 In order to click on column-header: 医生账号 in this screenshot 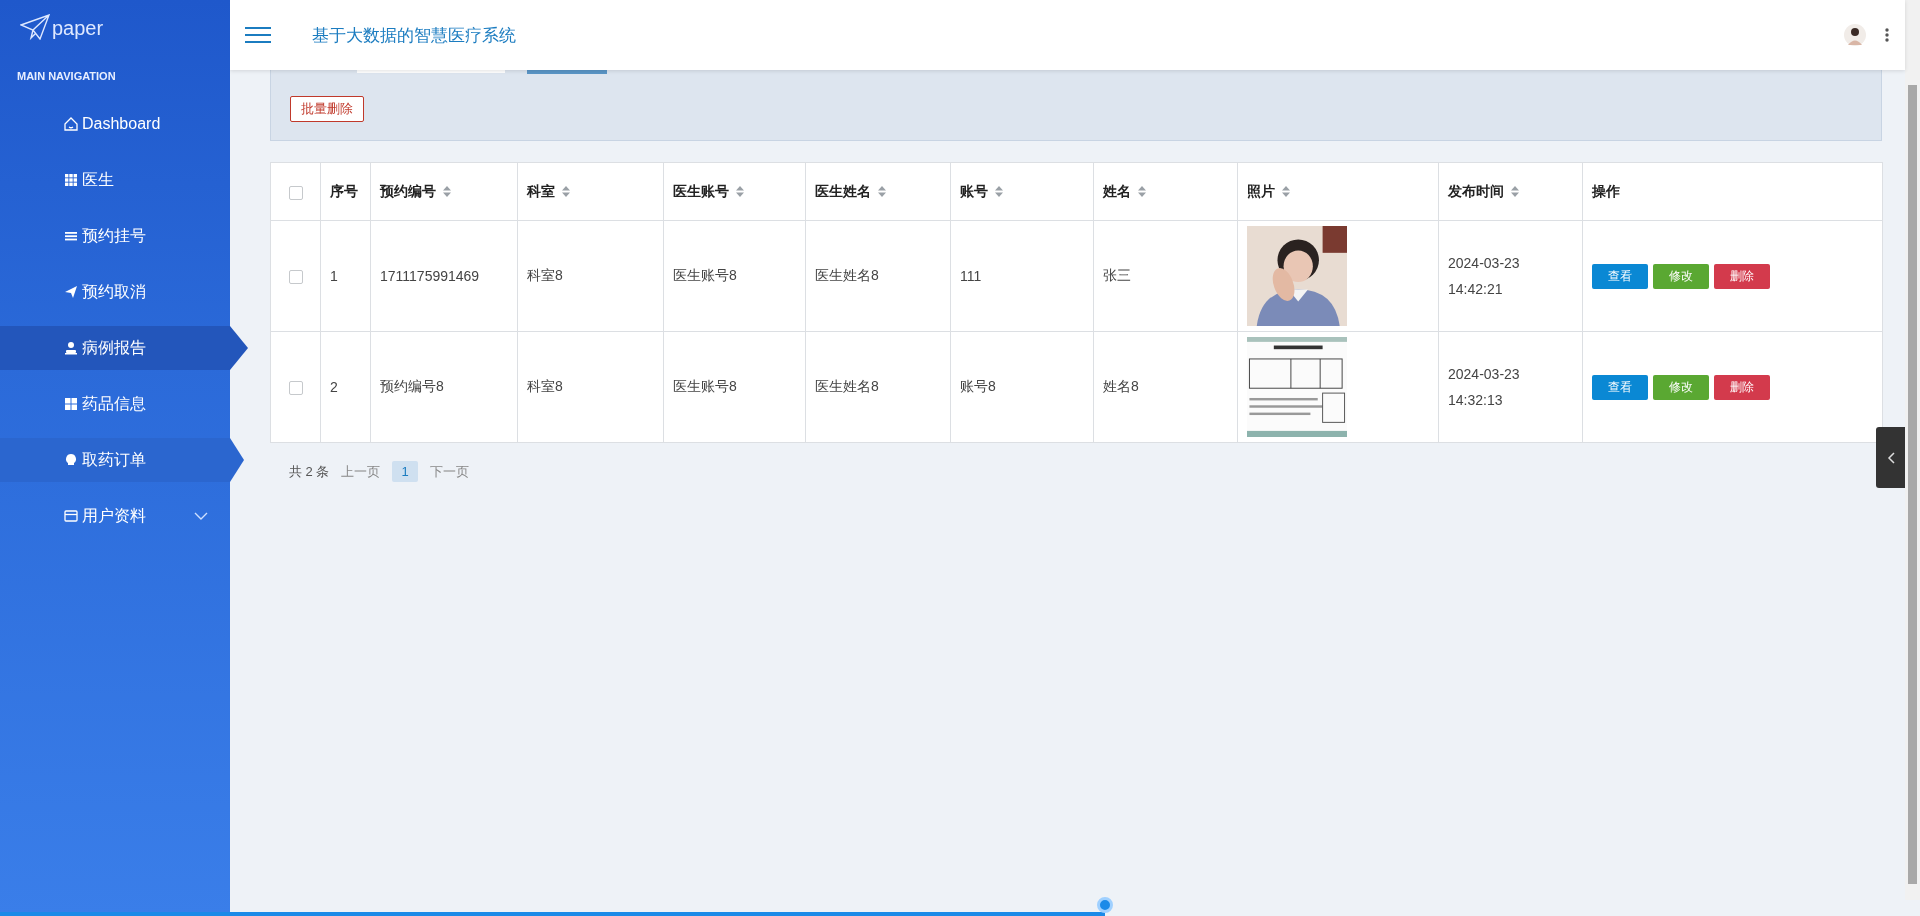, I will do `click(708, 191)`.